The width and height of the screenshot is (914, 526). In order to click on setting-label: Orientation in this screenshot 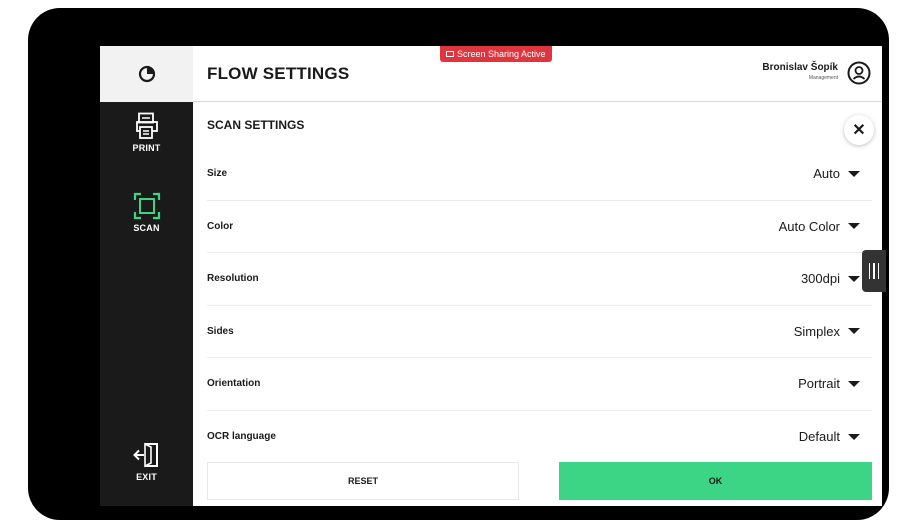, I will do `click(234, 384)`.